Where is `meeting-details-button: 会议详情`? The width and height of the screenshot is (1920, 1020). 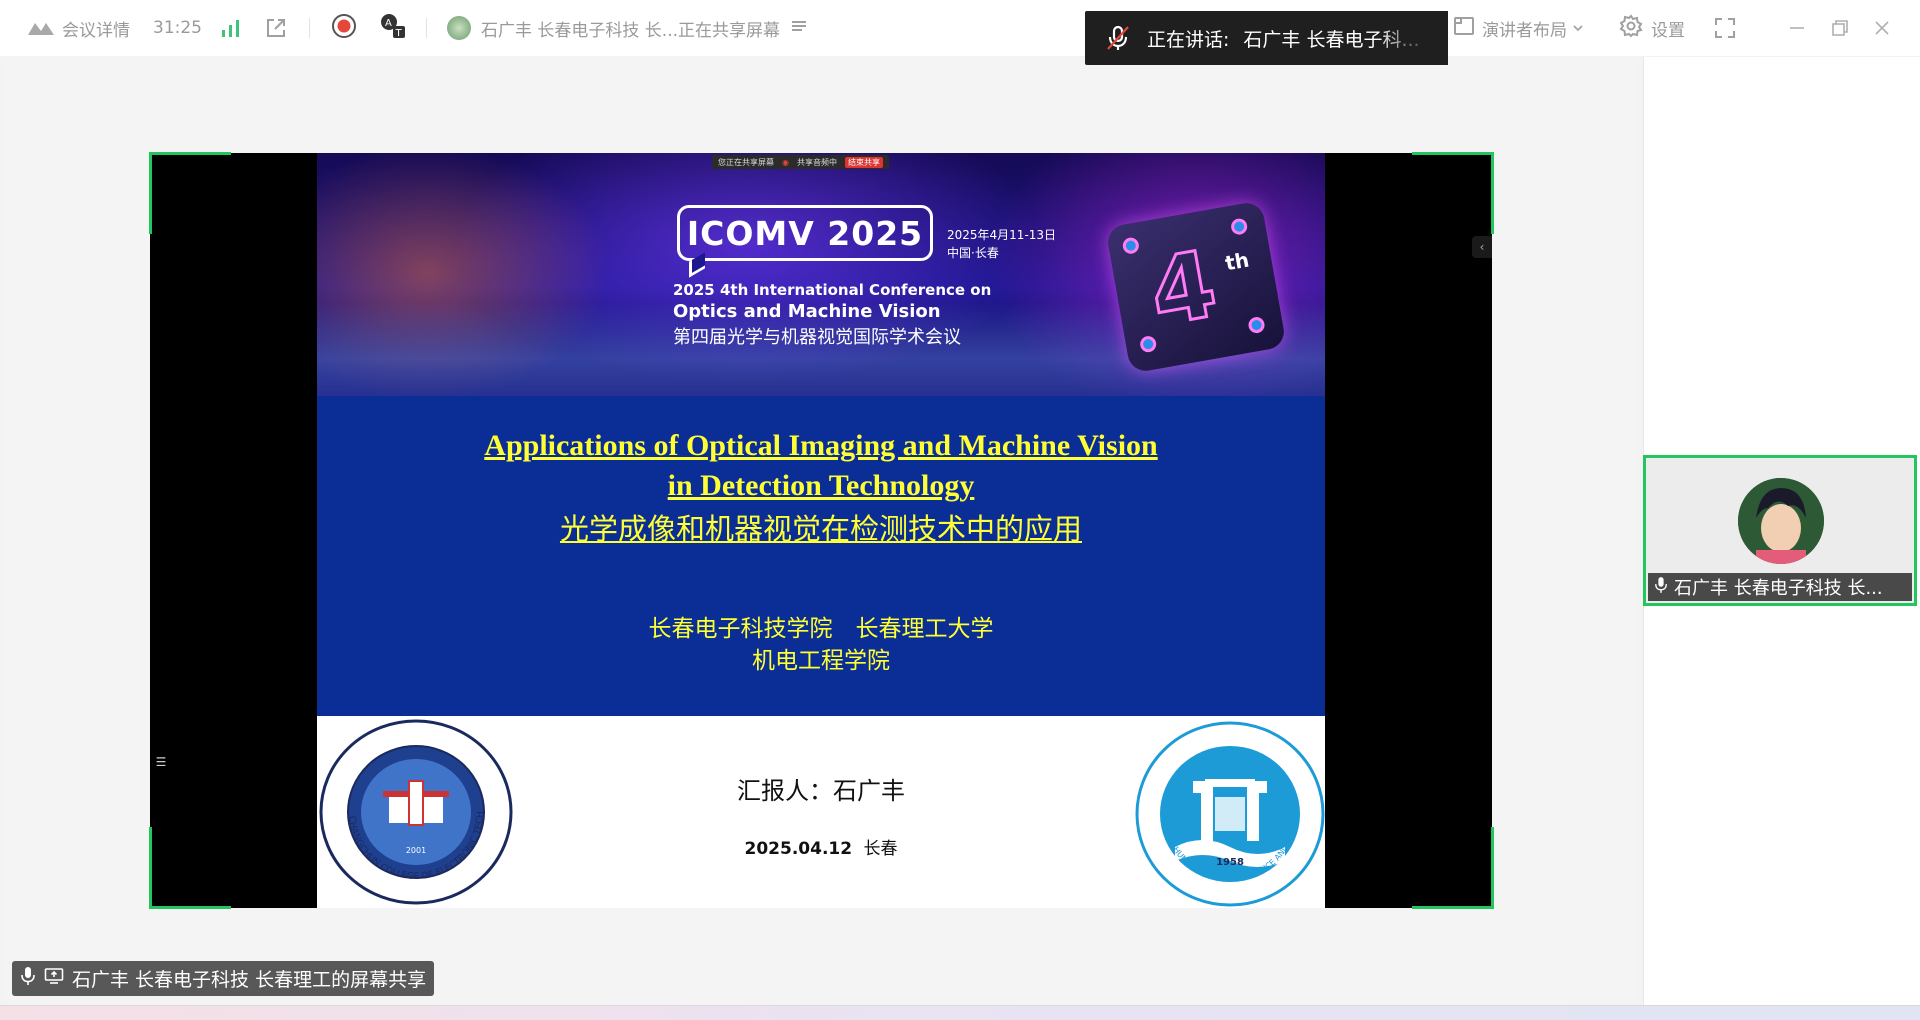
meeting-details-button: 会议详情 is located at coordinates (78, 28).